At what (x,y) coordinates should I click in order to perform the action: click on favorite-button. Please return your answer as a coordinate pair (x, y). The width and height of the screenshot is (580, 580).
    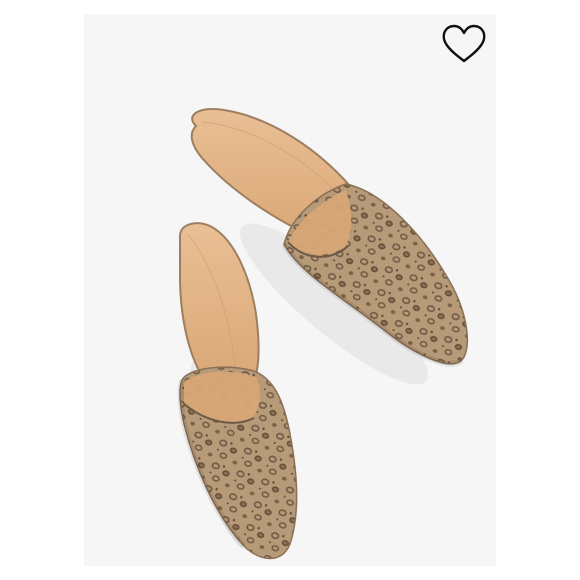
    Looking at the image, I should click on (464, 44).